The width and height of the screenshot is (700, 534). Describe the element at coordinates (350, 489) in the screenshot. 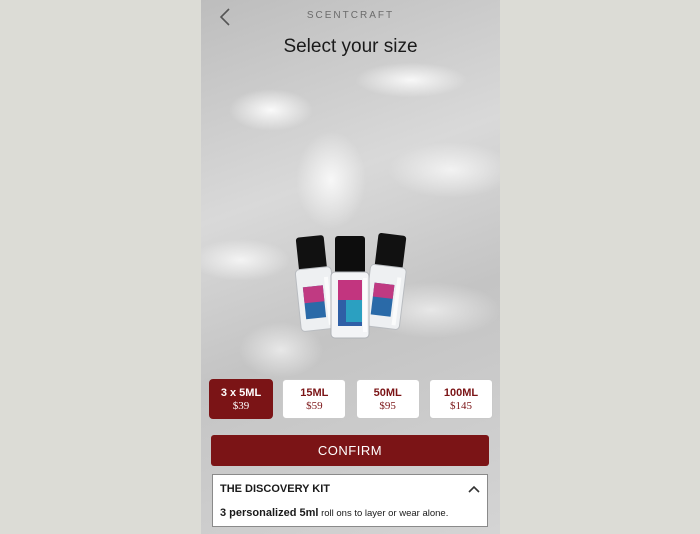

I see `kit-accordion-header: THE DISCOVERY KIT` at that location.